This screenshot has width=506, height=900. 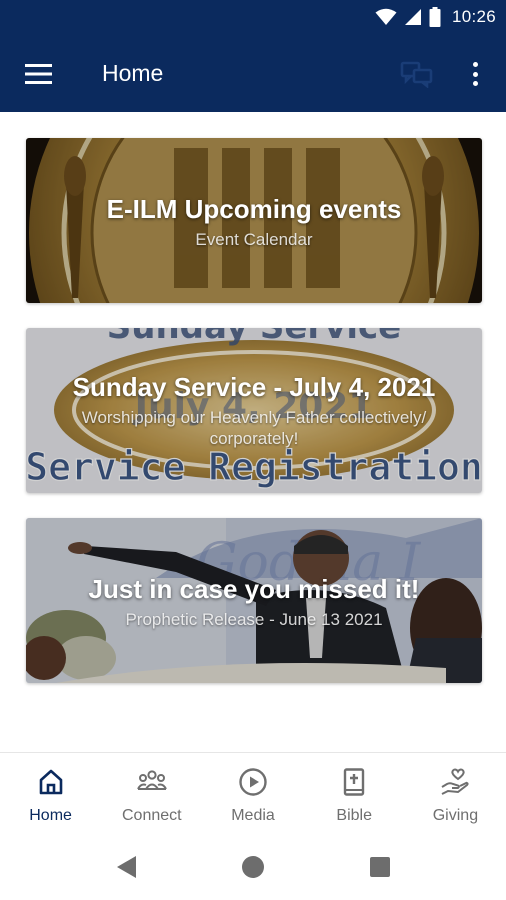 I want to click on wifi-icon, so click(x=386, y=16).